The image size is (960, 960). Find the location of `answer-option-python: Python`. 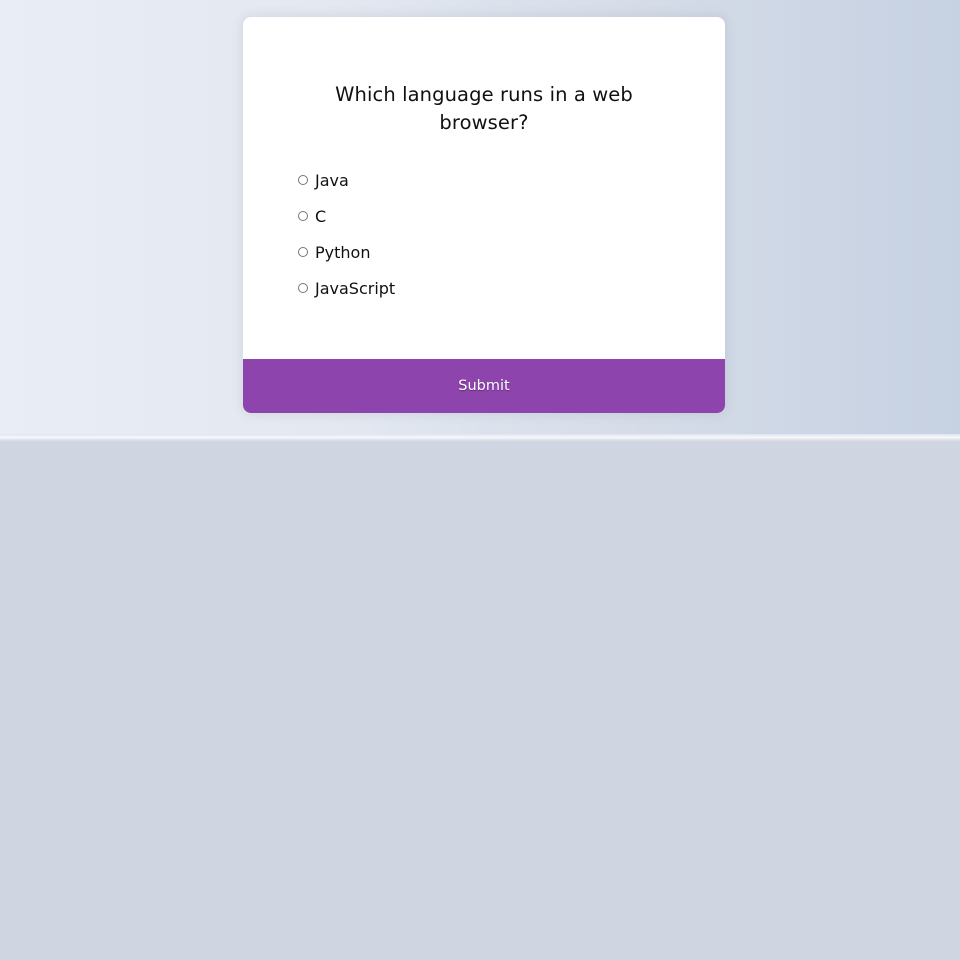

answer-option-python: Python is located at coordinates (346, 252).